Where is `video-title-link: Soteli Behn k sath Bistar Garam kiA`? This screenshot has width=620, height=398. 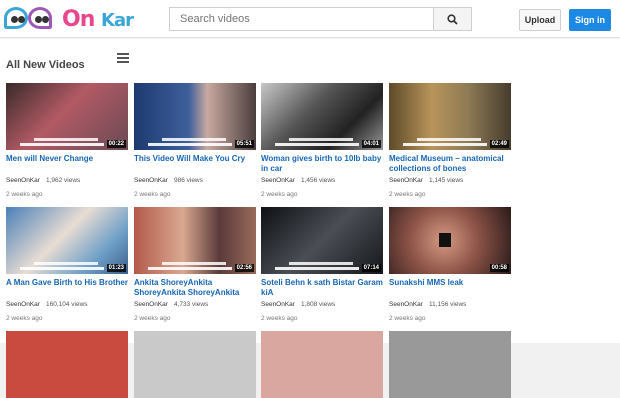
video-title-link: Soteli Behn k sath Bistar Garam kiA is located at coordinates (322, 288).